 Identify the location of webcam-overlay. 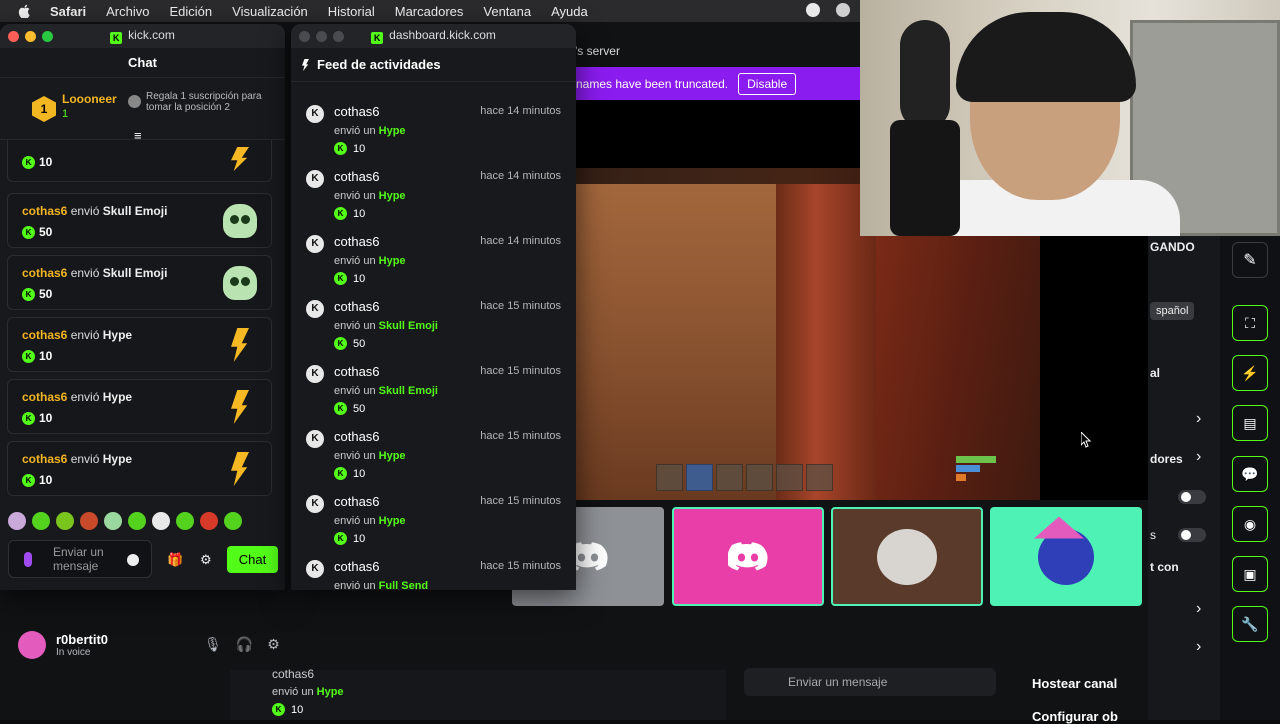
(1070, 118).